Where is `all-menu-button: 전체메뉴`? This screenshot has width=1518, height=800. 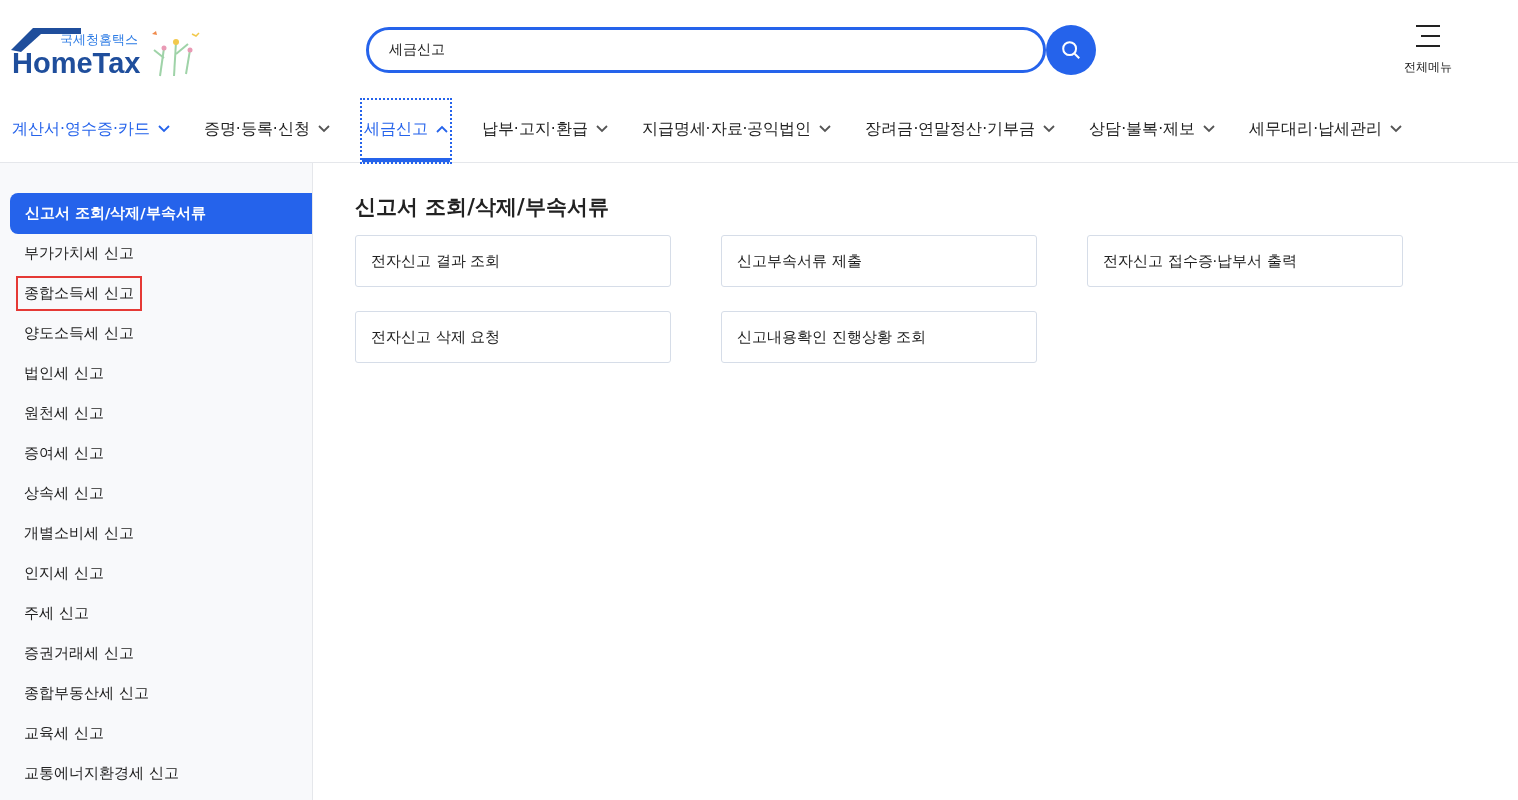 all-menu-button: 전체메뉴 is located at coordinates (1428, 50).